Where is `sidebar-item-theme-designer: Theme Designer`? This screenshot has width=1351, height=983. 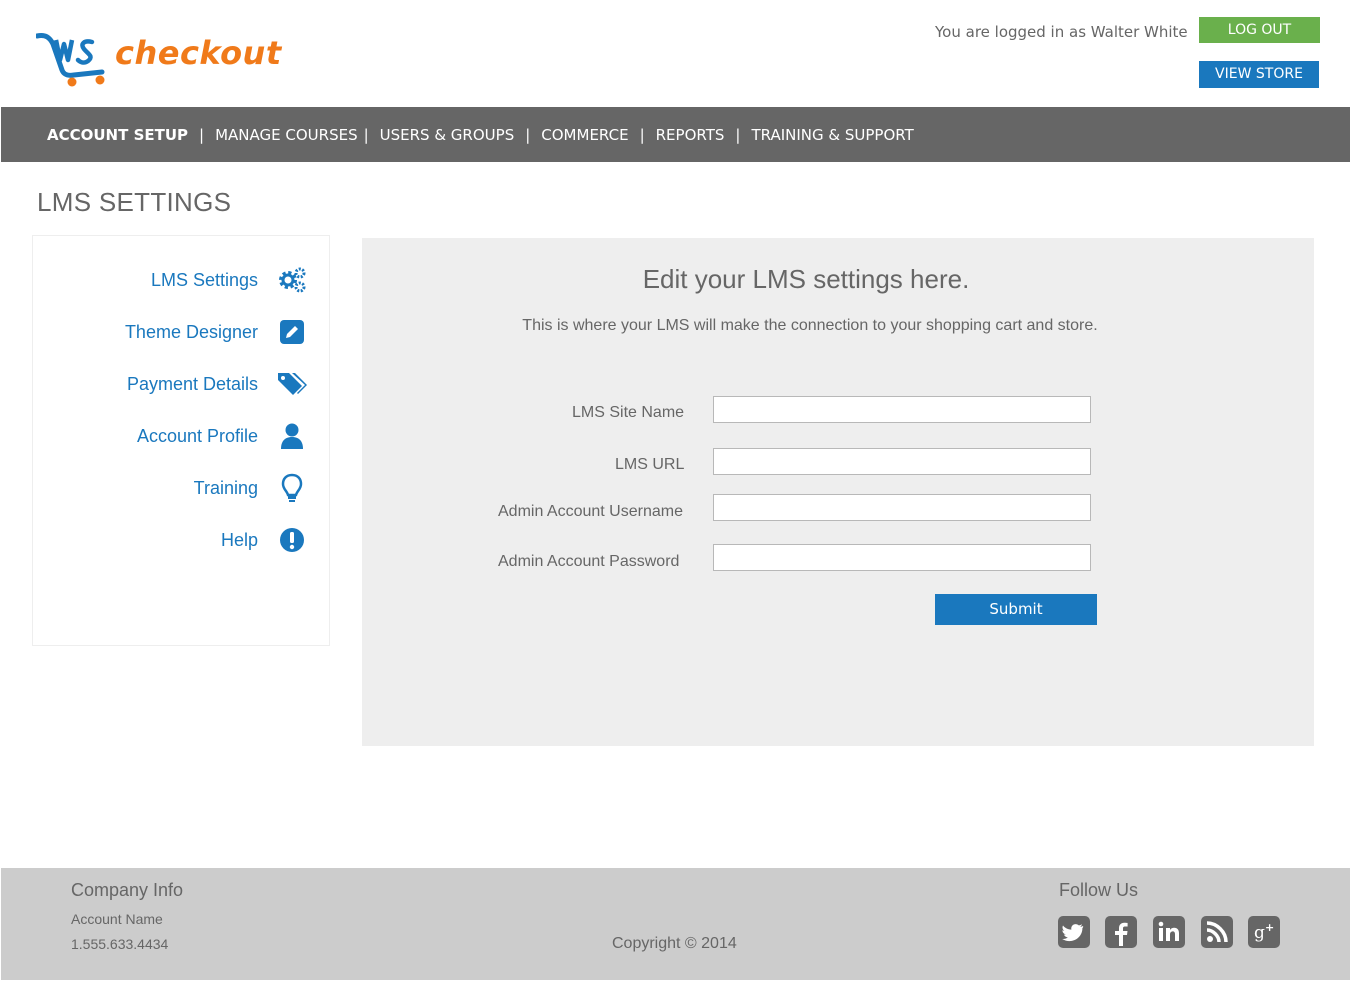 sidebar-item-theme-designer: Theme Designer is located at coordinates (182, 332).